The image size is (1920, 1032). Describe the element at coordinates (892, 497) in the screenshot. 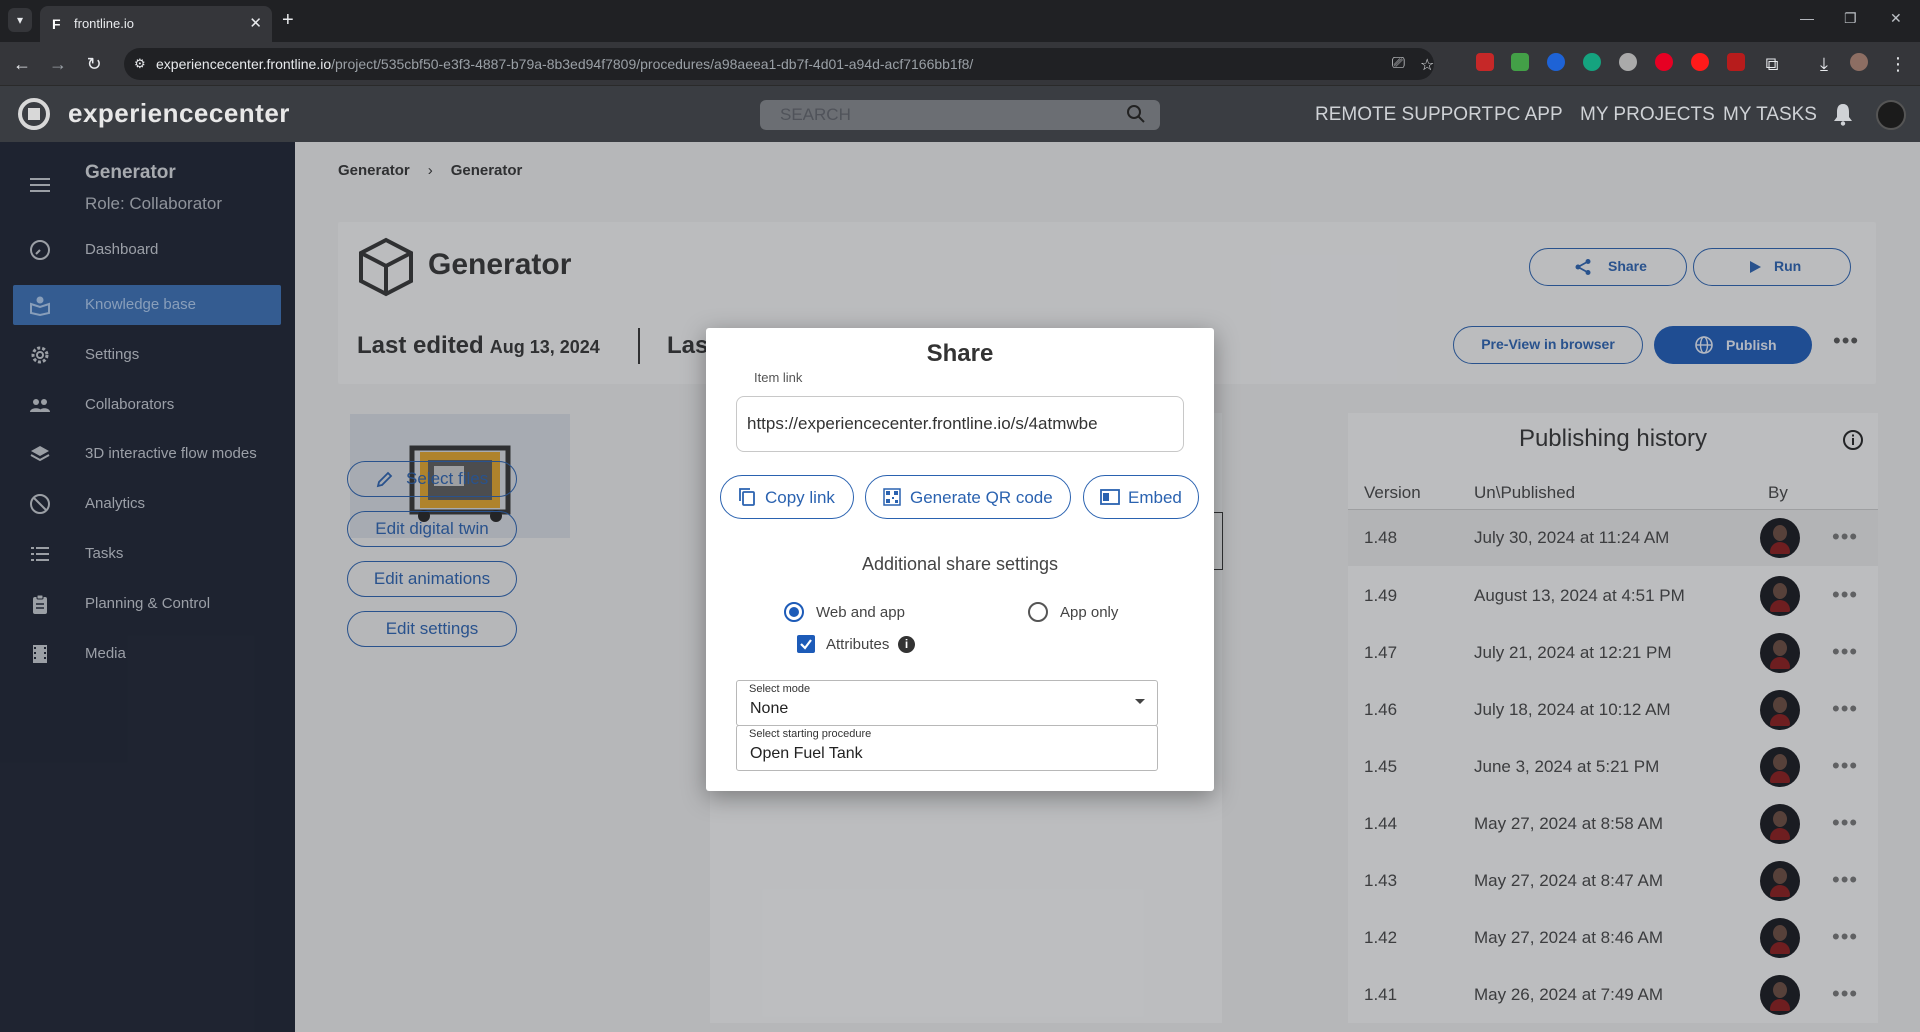

I see `qr-code-icon` at that location.